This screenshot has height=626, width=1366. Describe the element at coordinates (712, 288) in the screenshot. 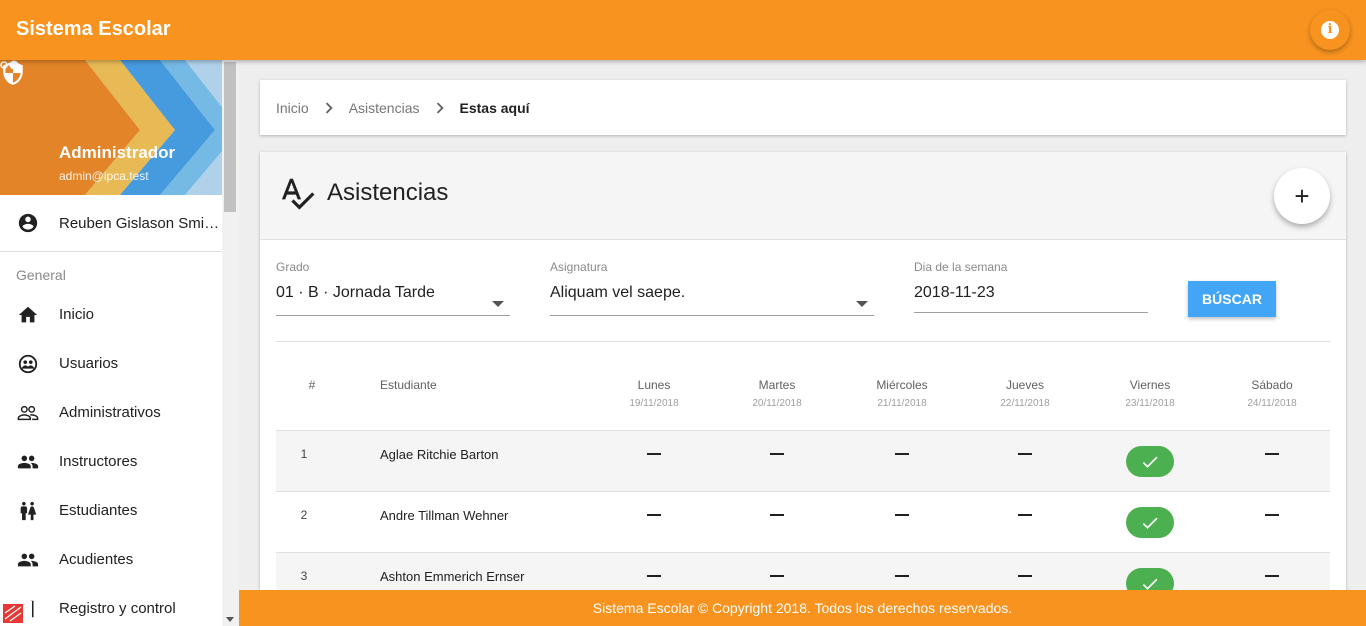

I see `asignatura-select: Asignatura Aliquam vel saepe.` at that location.